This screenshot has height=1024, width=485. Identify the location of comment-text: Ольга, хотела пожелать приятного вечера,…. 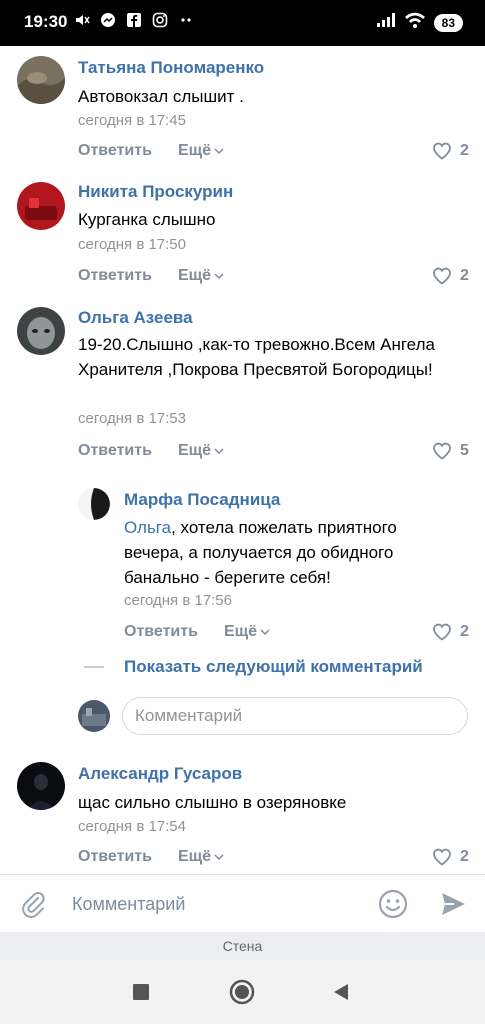
(284, 552).